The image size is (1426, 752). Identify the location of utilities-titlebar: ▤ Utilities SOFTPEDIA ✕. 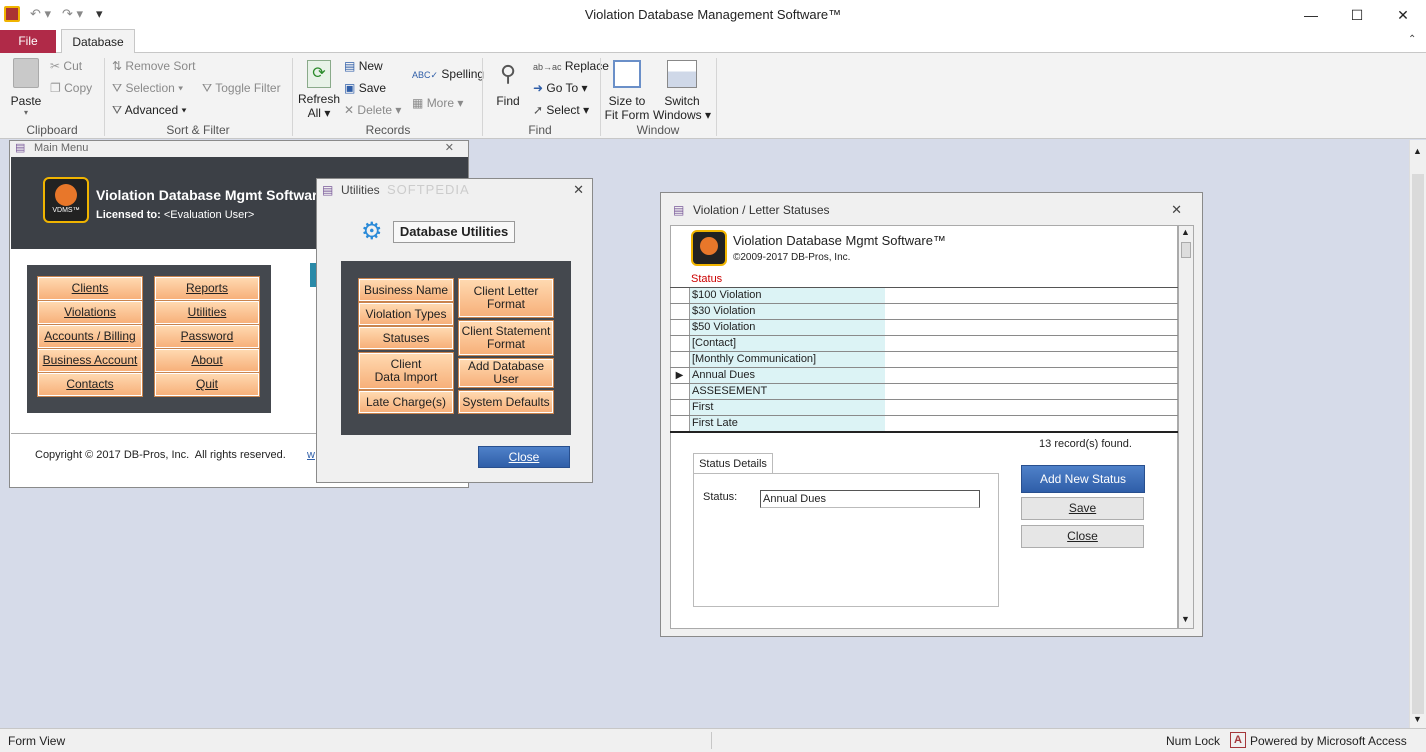
(454, 190).